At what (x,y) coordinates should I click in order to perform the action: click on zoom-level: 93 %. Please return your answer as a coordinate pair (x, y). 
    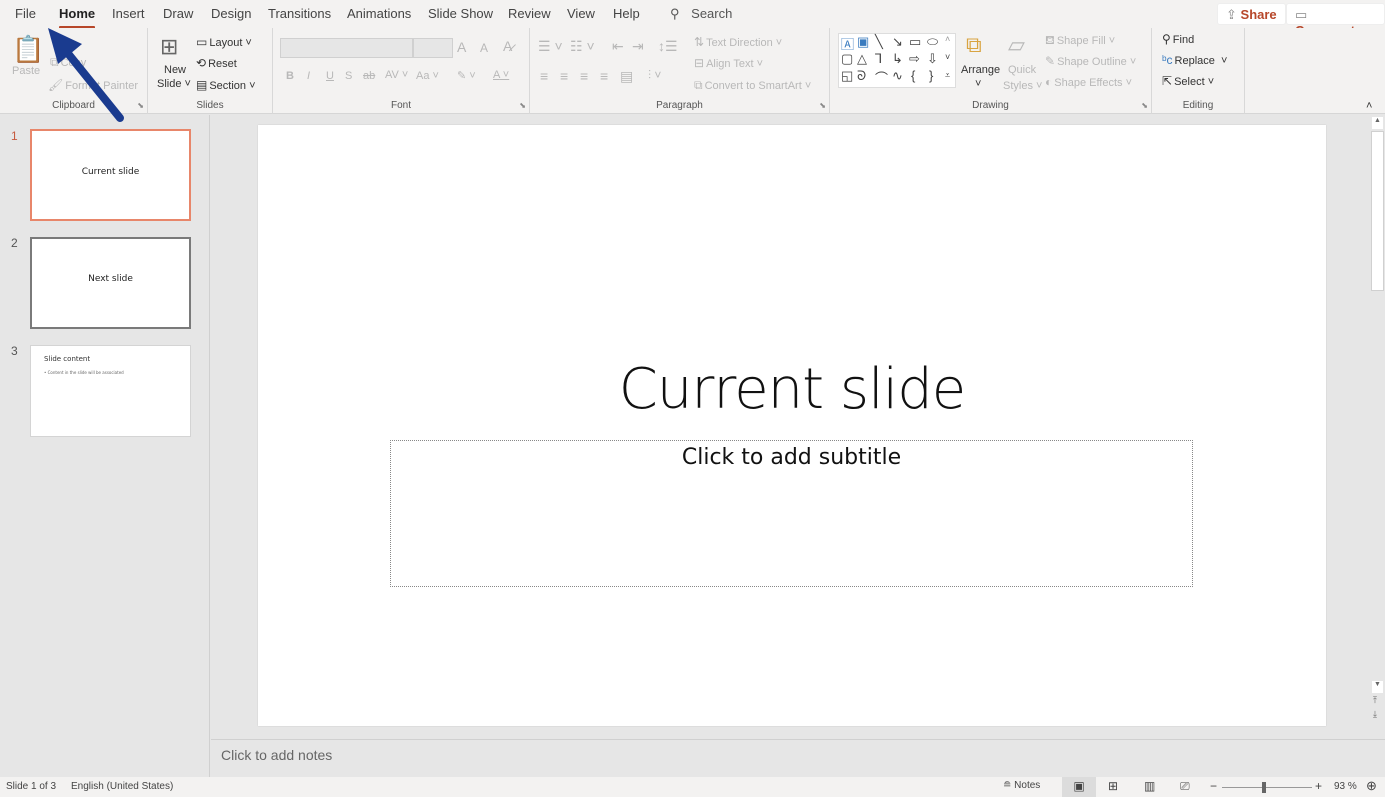
    Looking at the image, I should click on (1345, 786).